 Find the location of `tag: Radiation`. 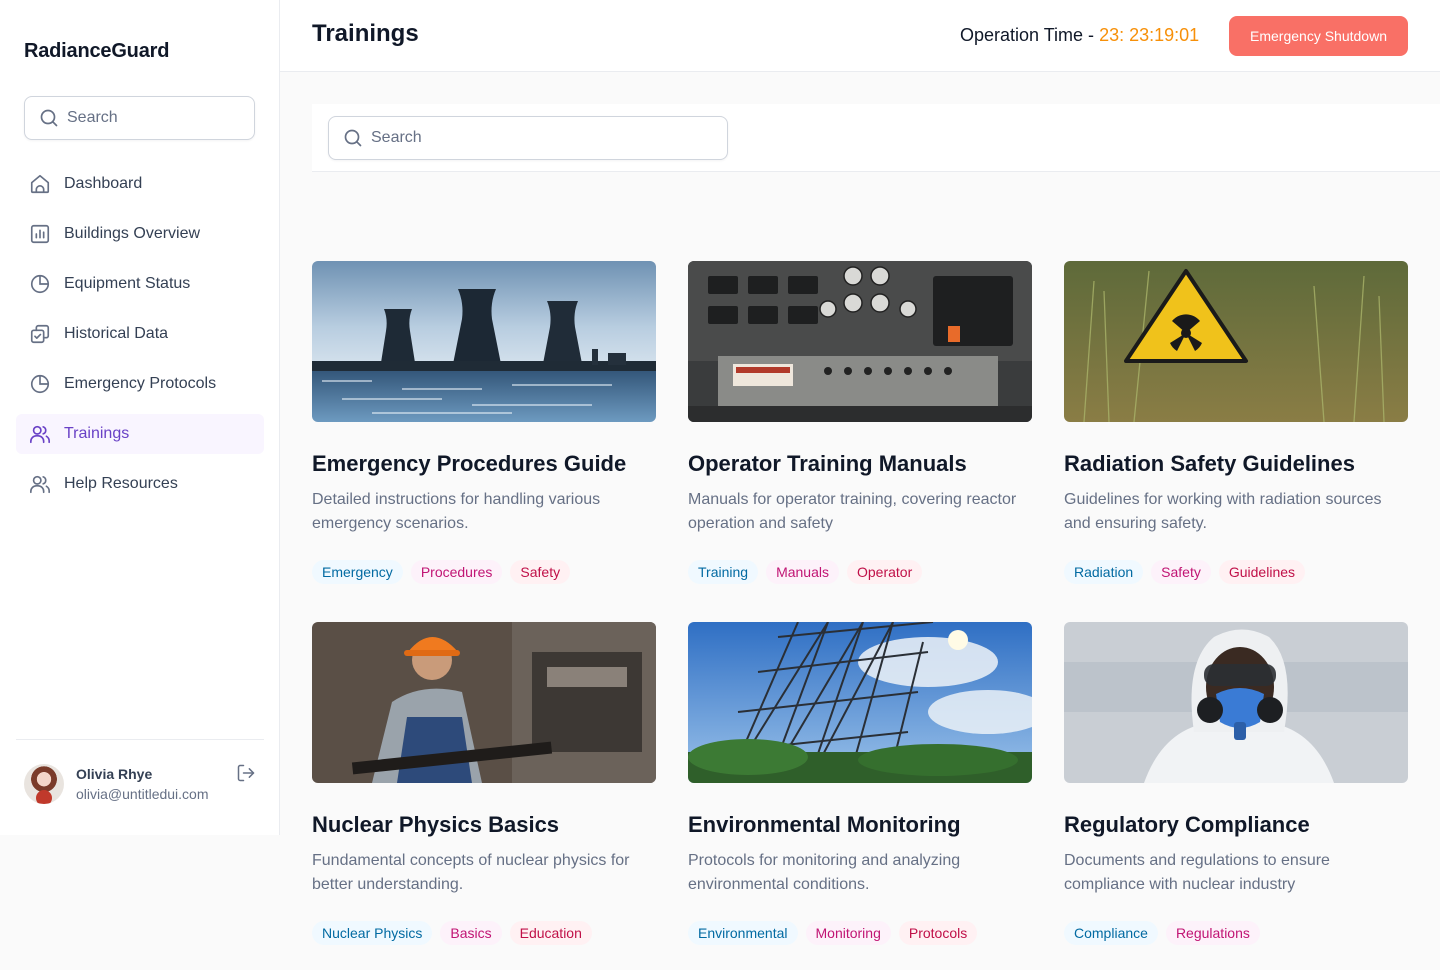

tag: Radiation is located at coordinates (1104, 572).